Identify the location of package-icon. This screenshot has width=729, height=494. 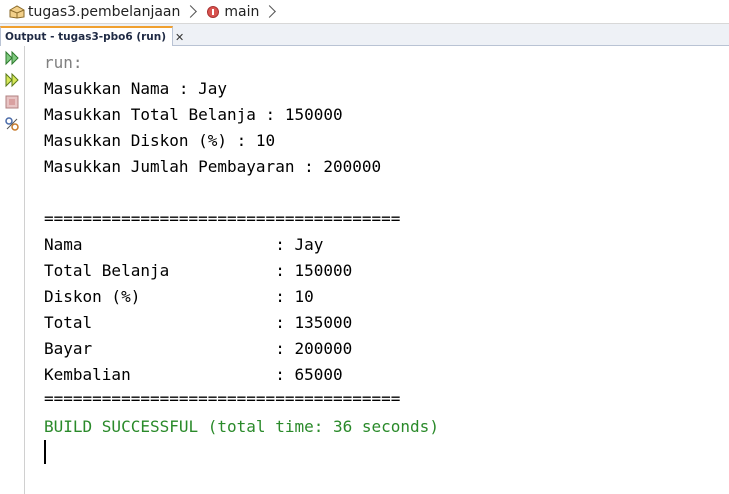
(17, 11).